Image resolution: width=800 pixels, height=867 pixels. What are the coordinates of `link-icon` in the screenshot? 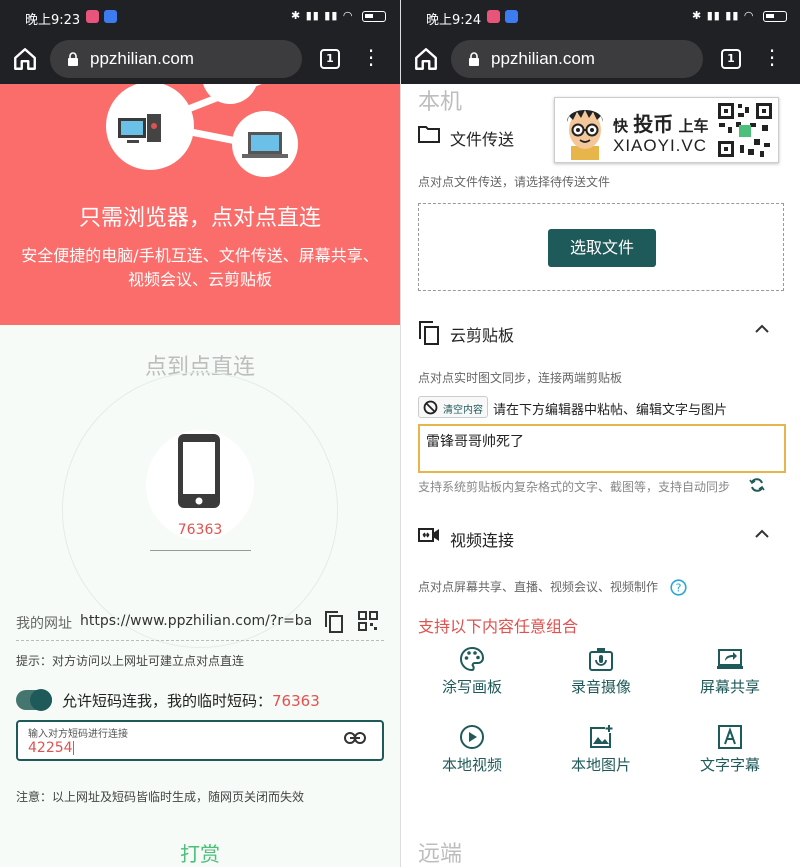 It's located at (355, 738).